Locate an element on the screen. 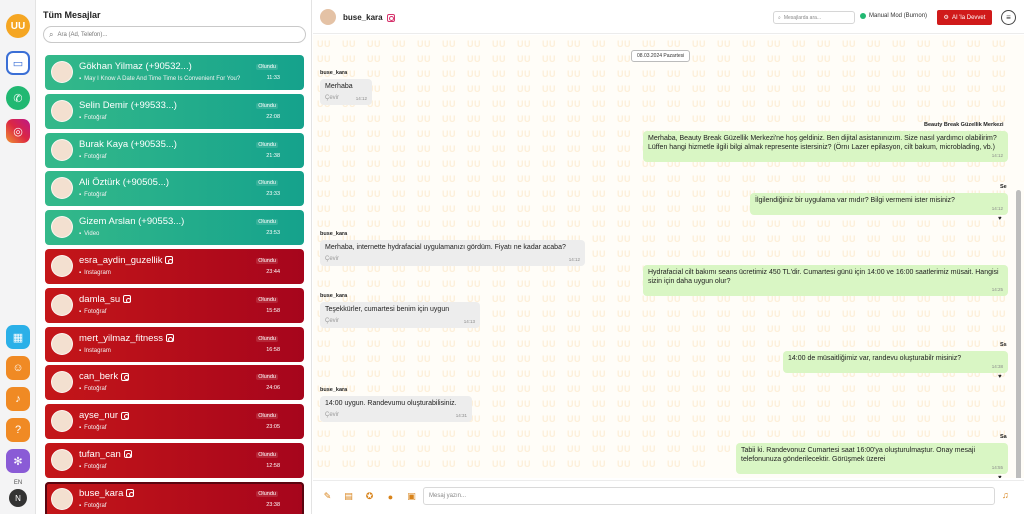 This screenshot has height=514, width=1024. conversation-item: ayse_nur ▪ Fotoğraf Olundu 23:05 is located at coordinates (174, 422).